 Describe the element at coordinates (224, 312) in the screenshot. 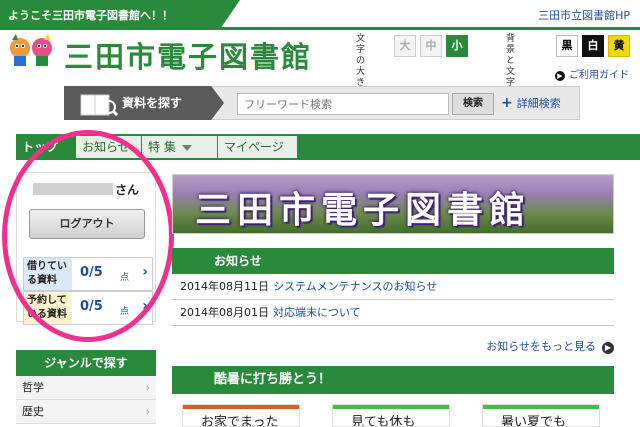

I see `notice-date: 2014年08月01日` at that location.